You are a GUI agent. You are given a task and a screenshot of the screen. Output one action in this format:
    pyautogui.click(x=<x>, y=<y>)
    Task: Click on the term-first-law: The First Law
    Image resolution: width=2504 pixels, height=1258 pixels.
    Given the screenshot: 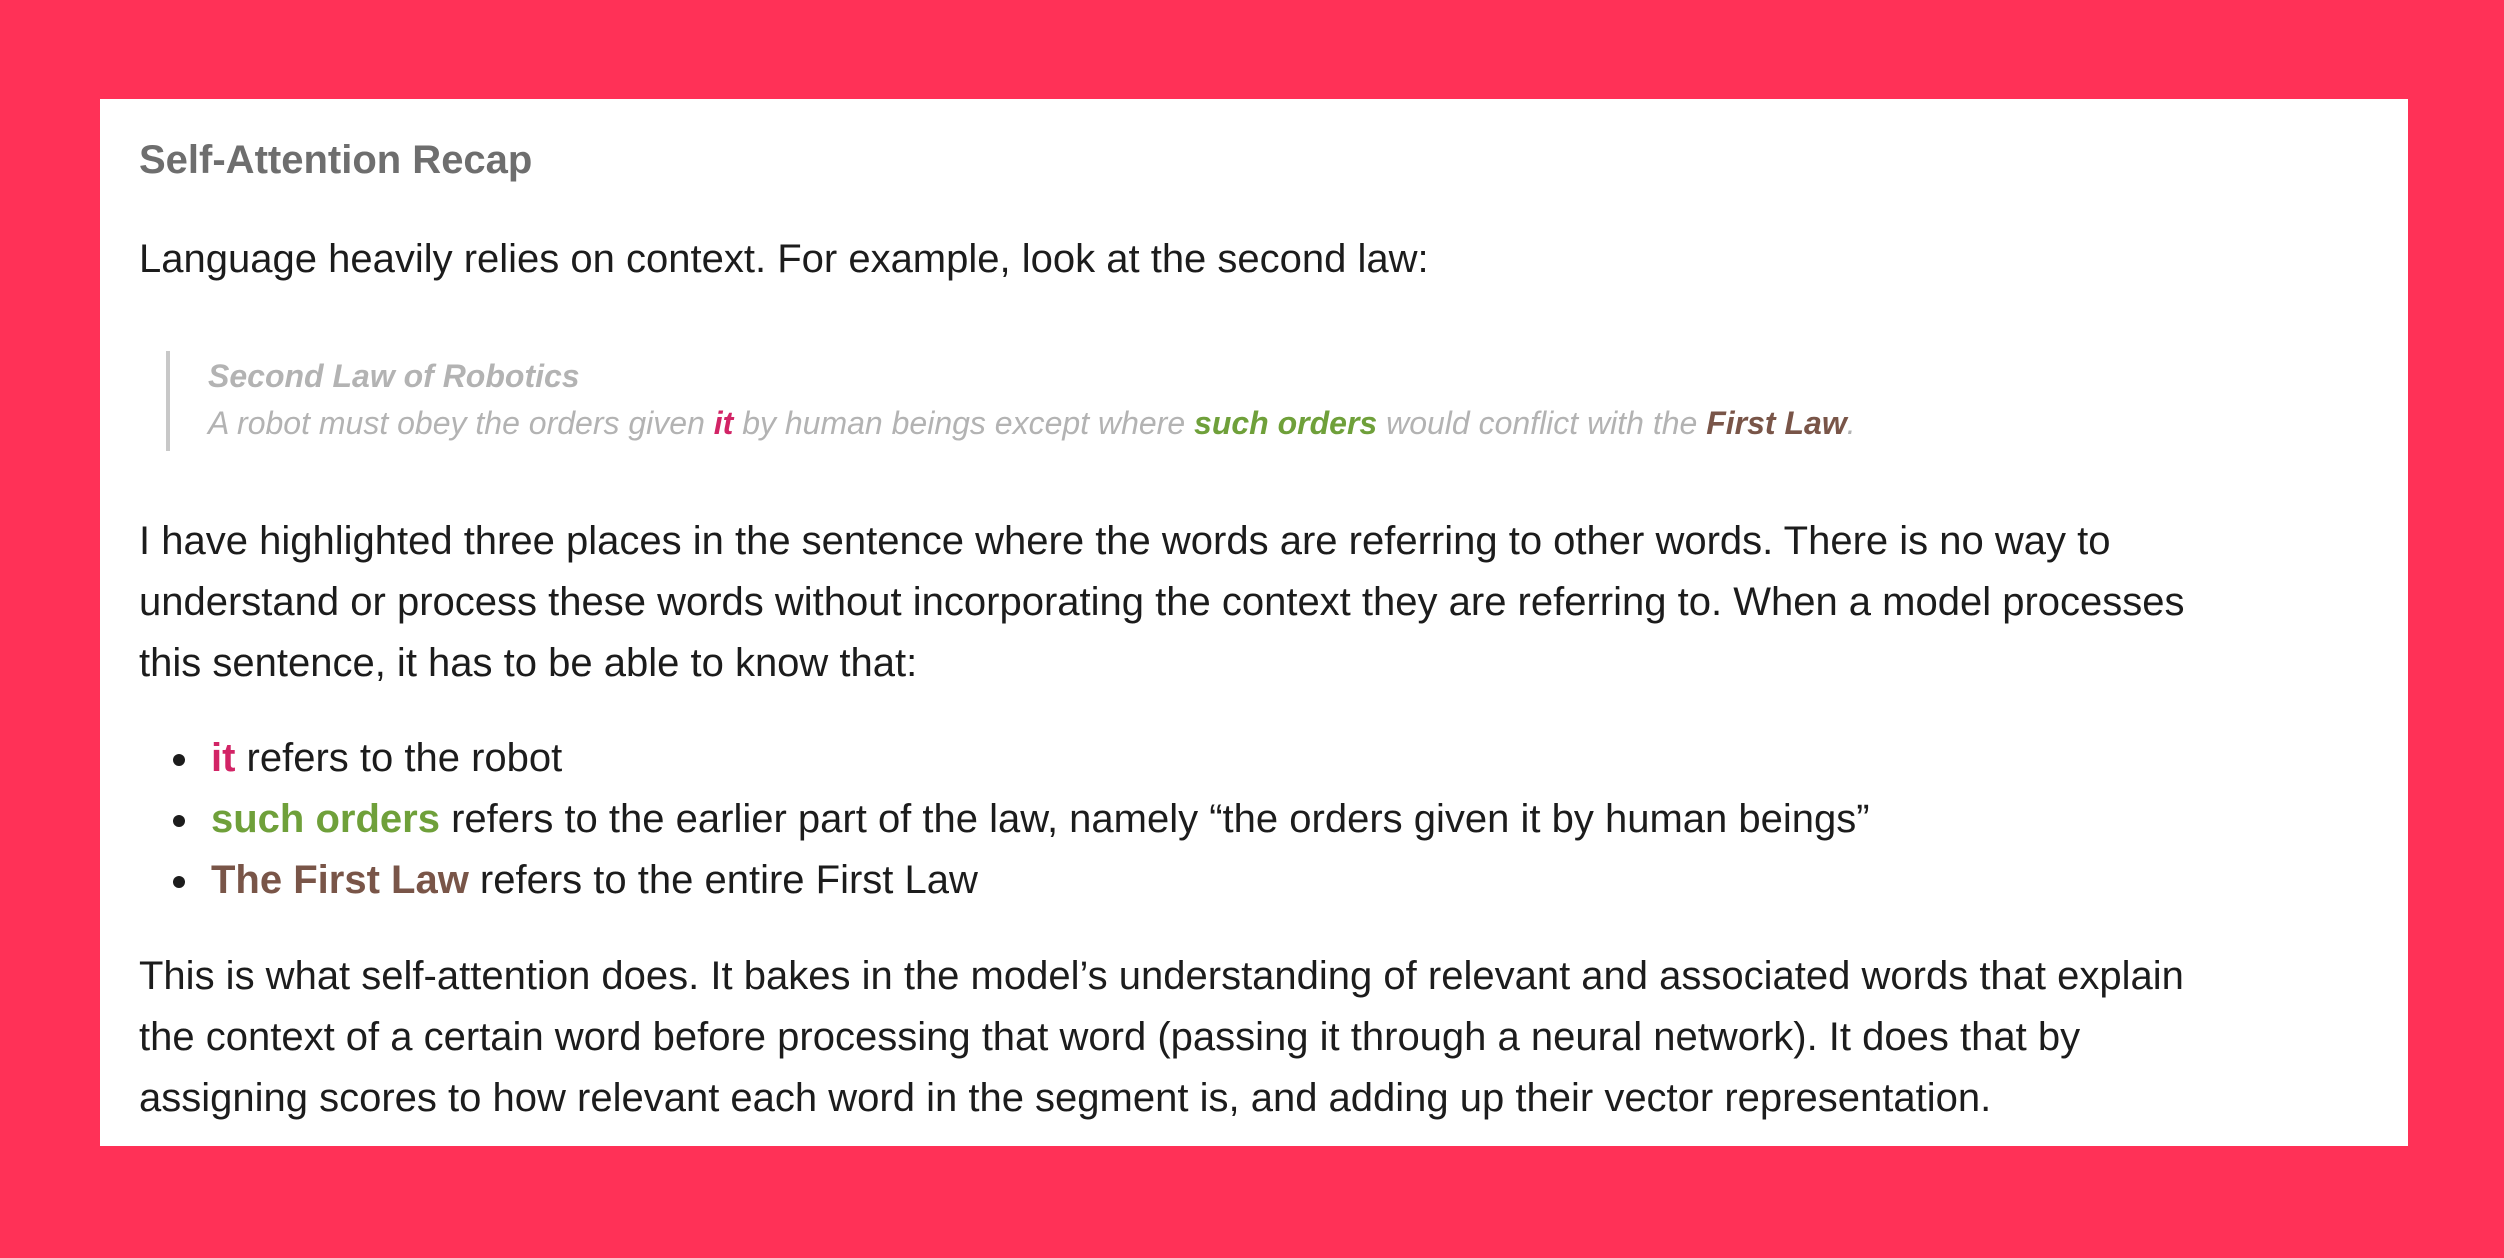 What is the action you would take?
    pyautogui.click(x=340, y=880)
    